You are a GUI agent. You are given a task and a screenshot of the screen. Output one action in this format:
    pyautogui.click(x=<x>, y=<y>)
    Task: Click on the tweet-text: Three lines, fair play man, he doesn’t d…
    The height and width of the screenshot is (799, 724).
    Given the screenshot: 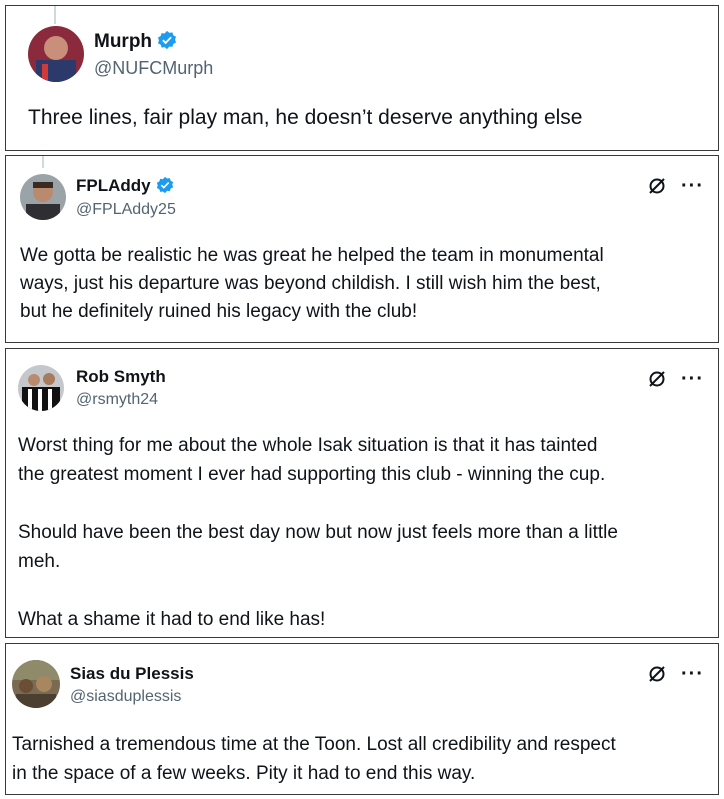 What is the action you would take?
    pyautogui.click(x=305, y=117)
    